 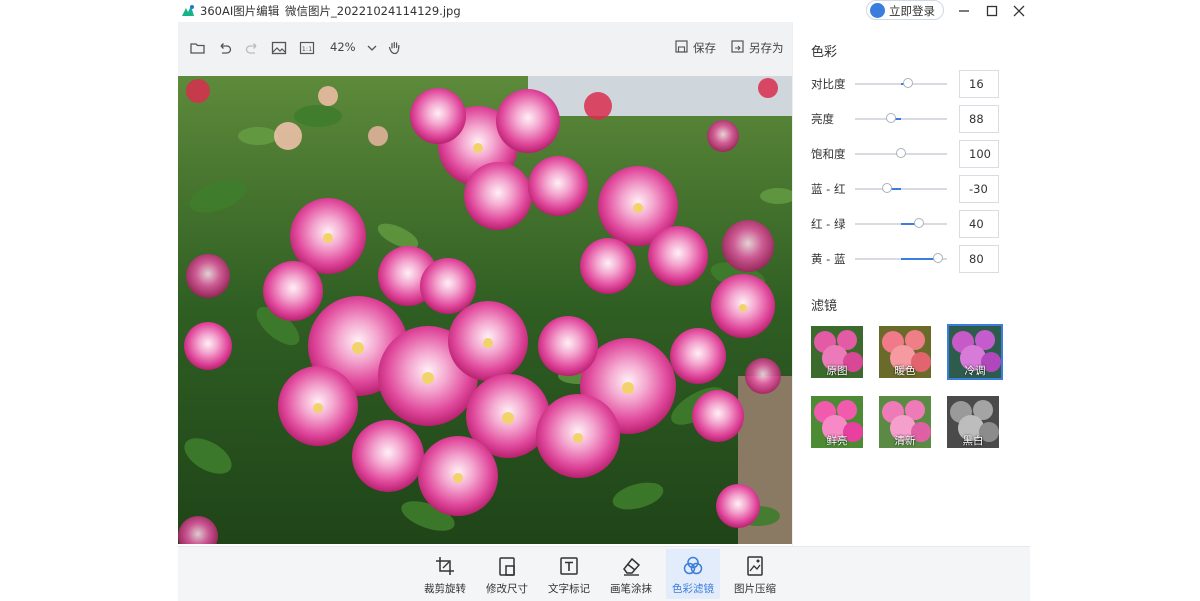 What do you see at coordinates (755, 589) in the screenshot?
I see `tool-label: 图片压缩` at bounding box center [755, 589].